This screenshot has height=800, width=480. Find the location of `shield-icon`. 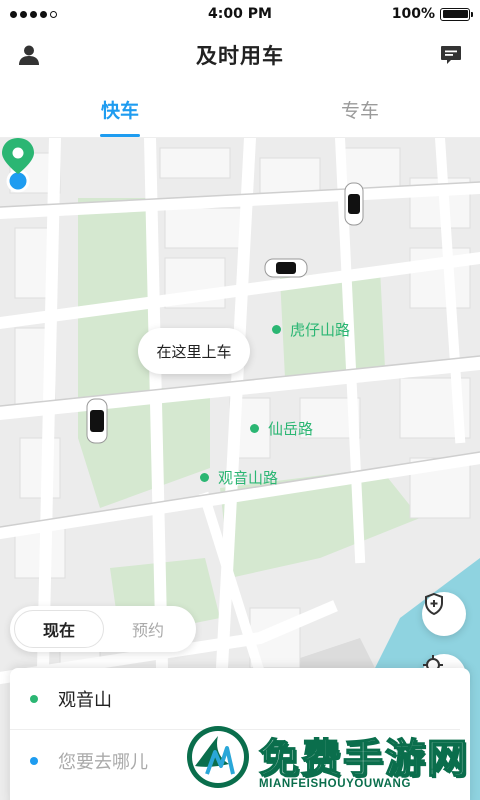

shield-icon is located at coordinates (434, 604).